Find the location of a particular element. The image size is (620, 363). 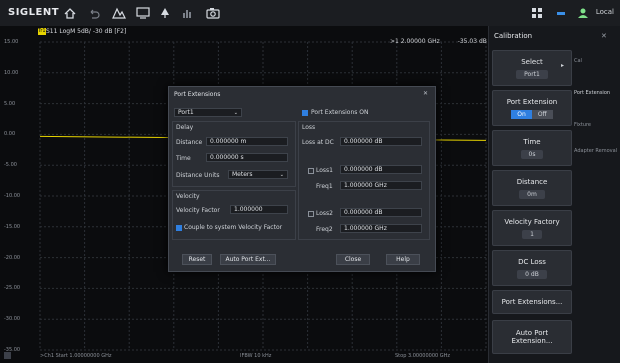

distance-input-value: 0.000000 m is located at coordinates (228, 141).